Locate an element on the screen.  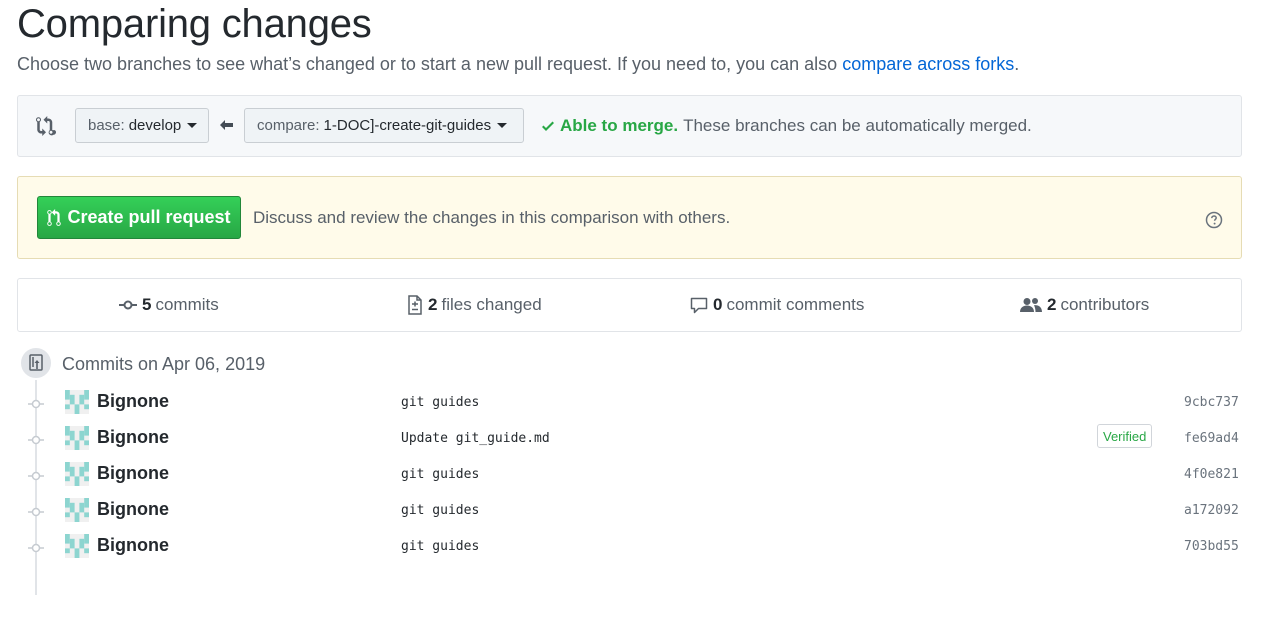
commit-row: Bignone git guides 9cbc737 is located at coordinates (634, 404).